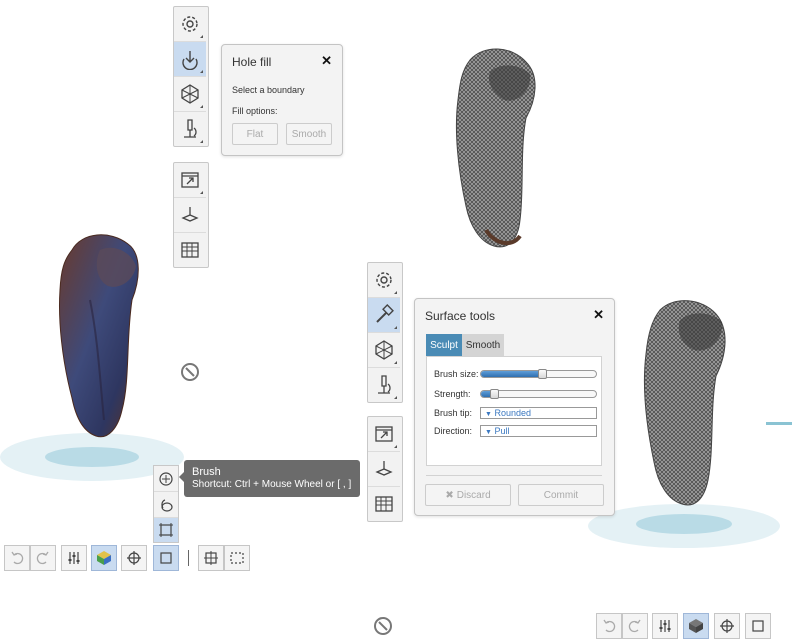  I want to click on microscope-icon, so click(190, 128).